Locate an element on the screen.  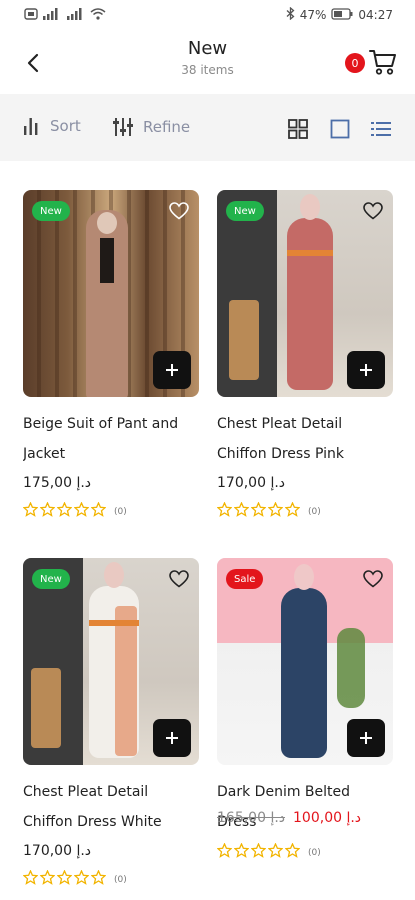
sale-price: 100,00 د.إ is located at coordinates (327, 818).